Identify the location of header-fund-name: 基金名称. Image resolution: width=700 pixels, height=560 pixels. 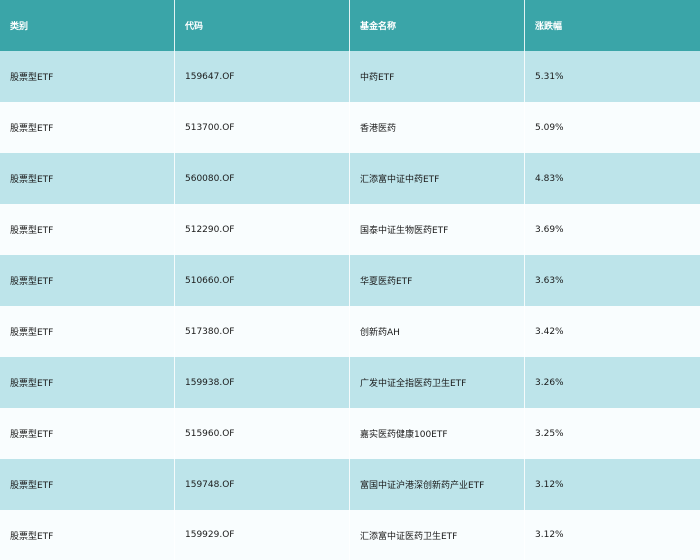
(437, 25).